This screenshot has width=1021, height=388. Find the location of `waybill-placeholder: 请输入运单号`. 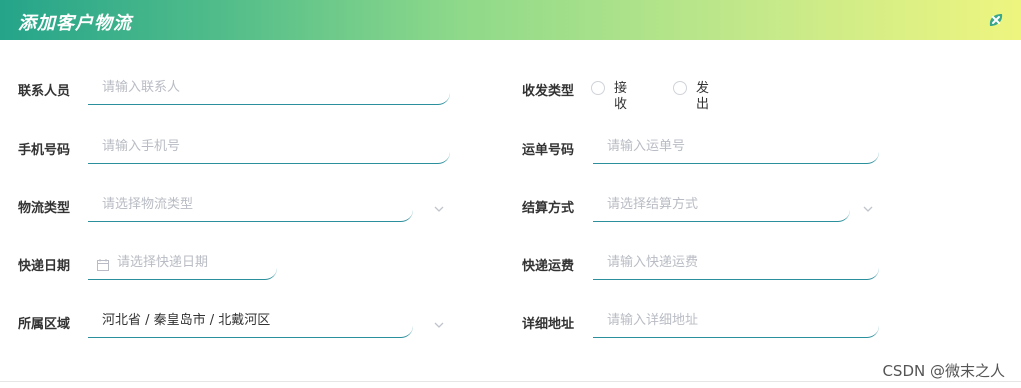

waybill-placeholder: 请输入运单号 is located at coordinates (646, 146).